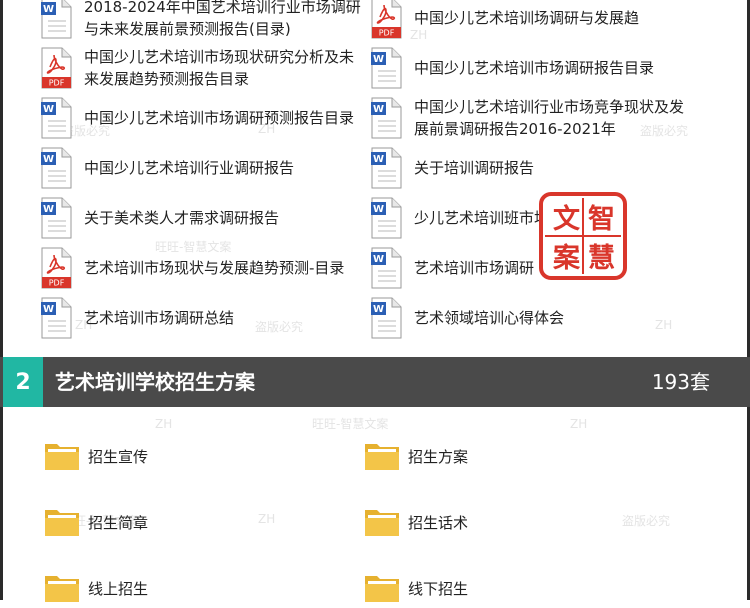 The image size is (750, 608). I want to click on document-title: 中国少儿艺术培训行业市场竞争现状及发展前景调研报告2016-2021年, so click(549, 118).